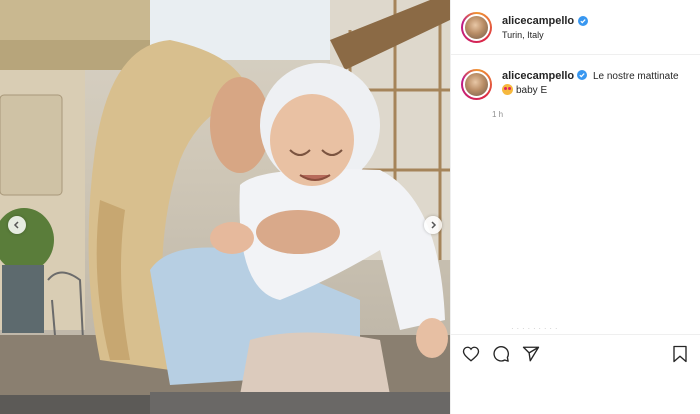  I want to click on carousel-prev-button, so click(17, 225).